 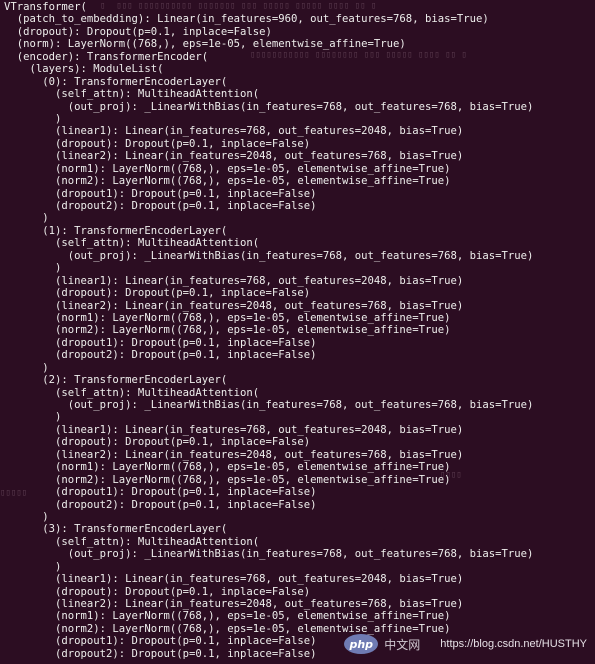 What do you see at coordinates (361, 644) in the screenshot?
I see `php-logo-icon: php` at bounding box center [361, 644].